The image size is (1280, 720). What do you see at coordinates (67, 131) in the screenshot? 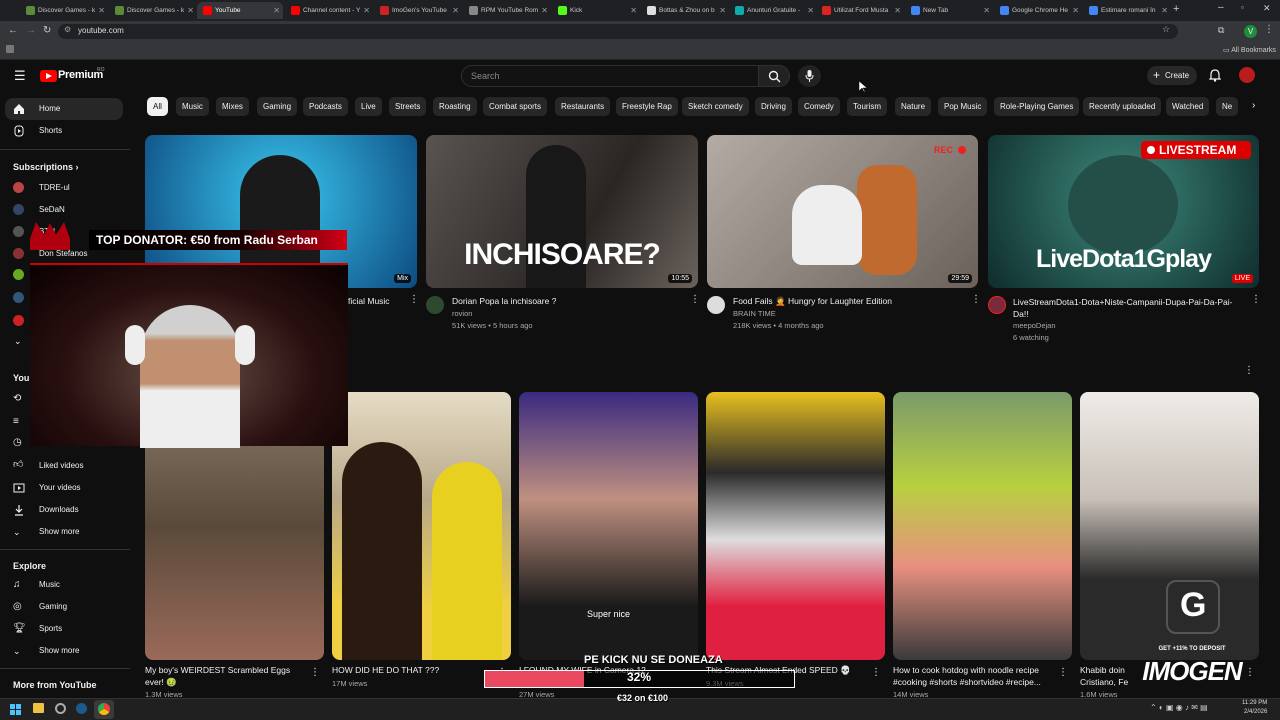
I see `sidebar-item-shorts: Shorts` at bounding box center [67, 131].